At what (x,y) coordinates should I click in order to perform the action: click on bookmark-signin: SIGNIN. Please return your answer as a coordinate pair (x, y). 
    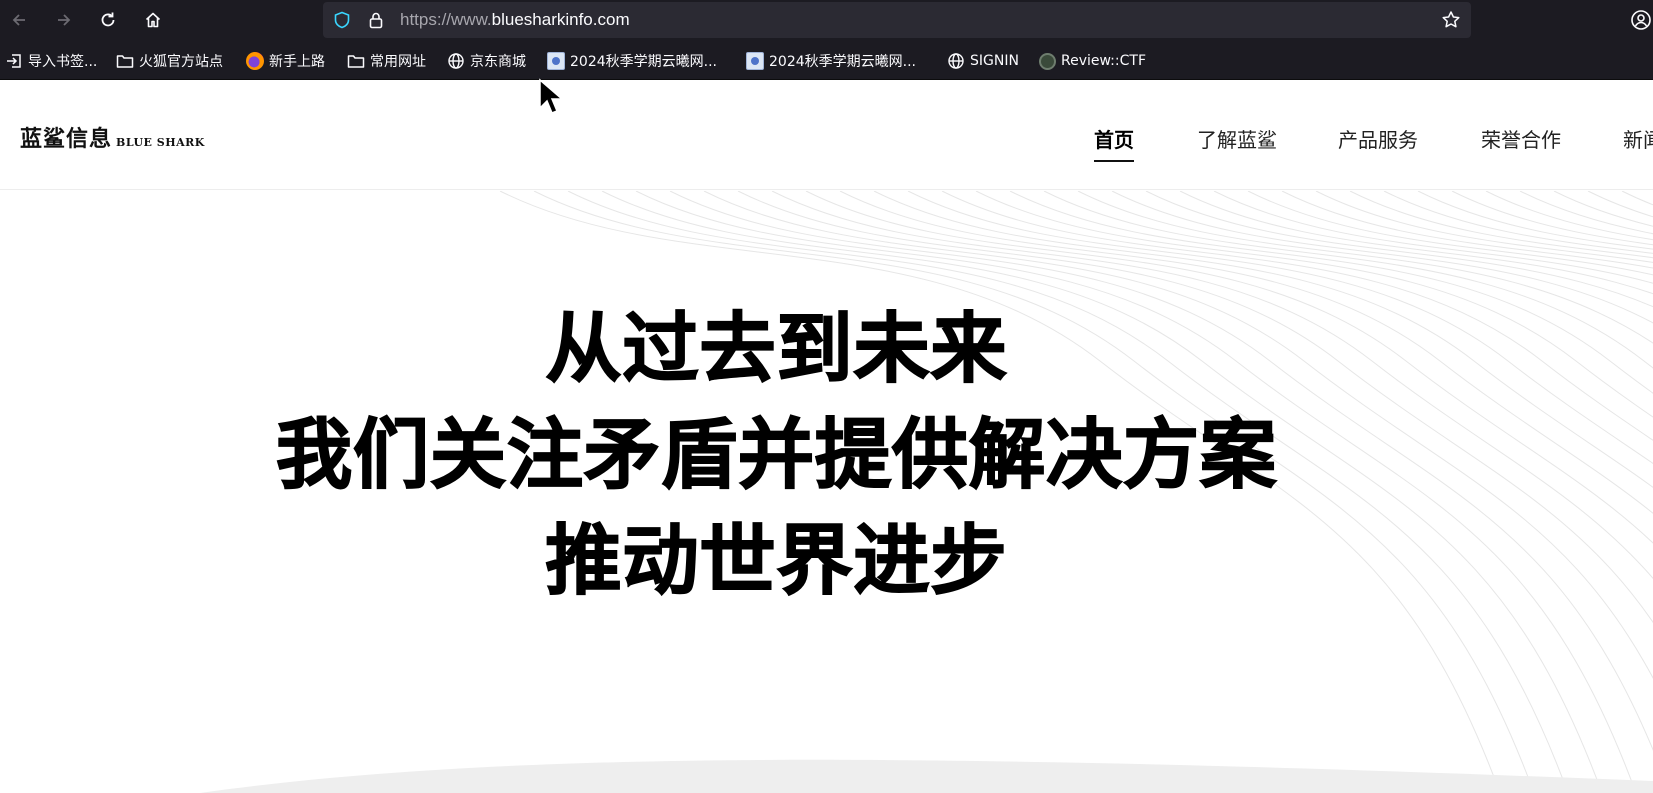
    Looking at the image, I should click on (983, 61).